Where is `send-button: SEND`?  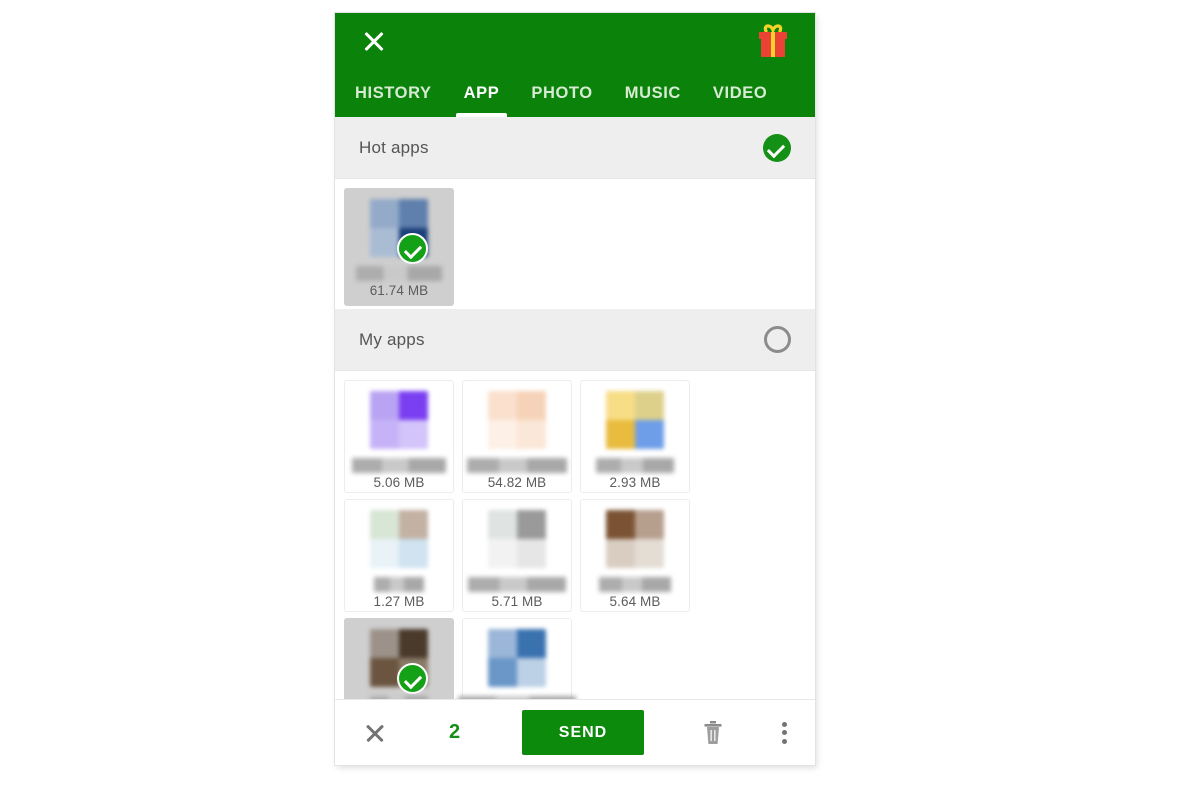 send-button: SEND is located at coordinates (583, 732).